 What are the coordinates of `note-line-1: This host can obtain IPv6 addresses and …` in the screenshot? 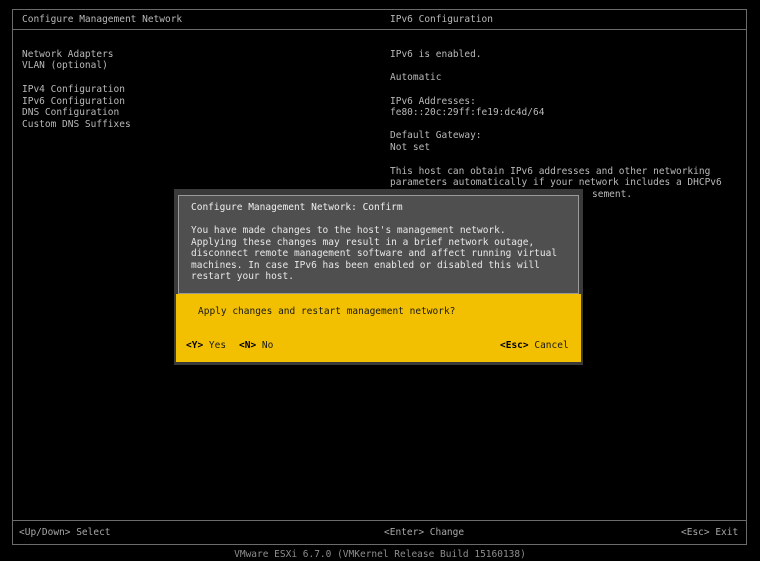 It's located at (550, 171).